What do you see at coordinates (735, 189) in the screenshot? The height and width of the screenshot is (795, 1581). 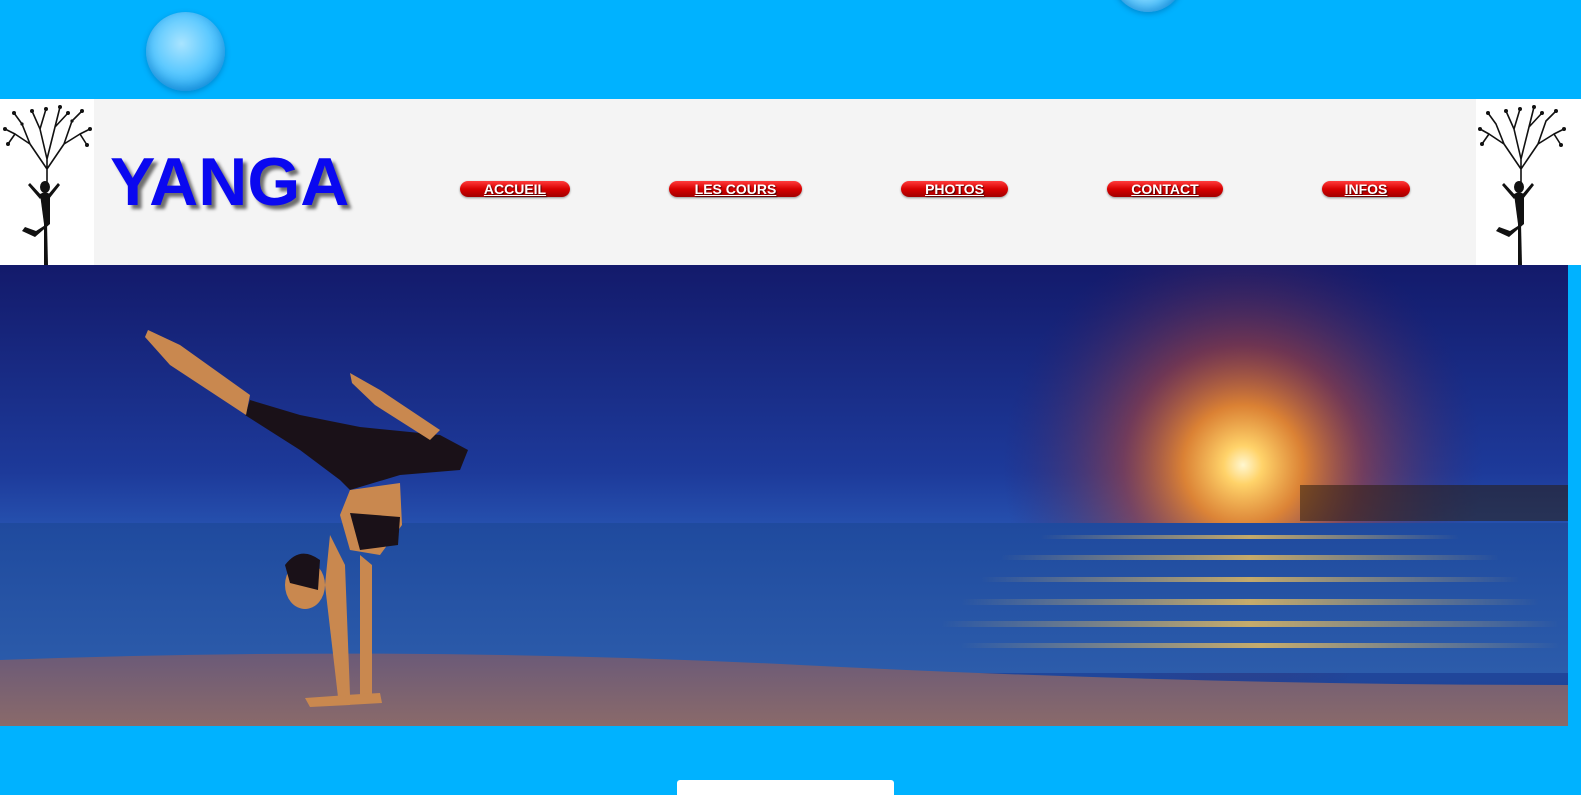 I see `nav-les-cours-button: LES COURS` at bounding box center [735, 189].